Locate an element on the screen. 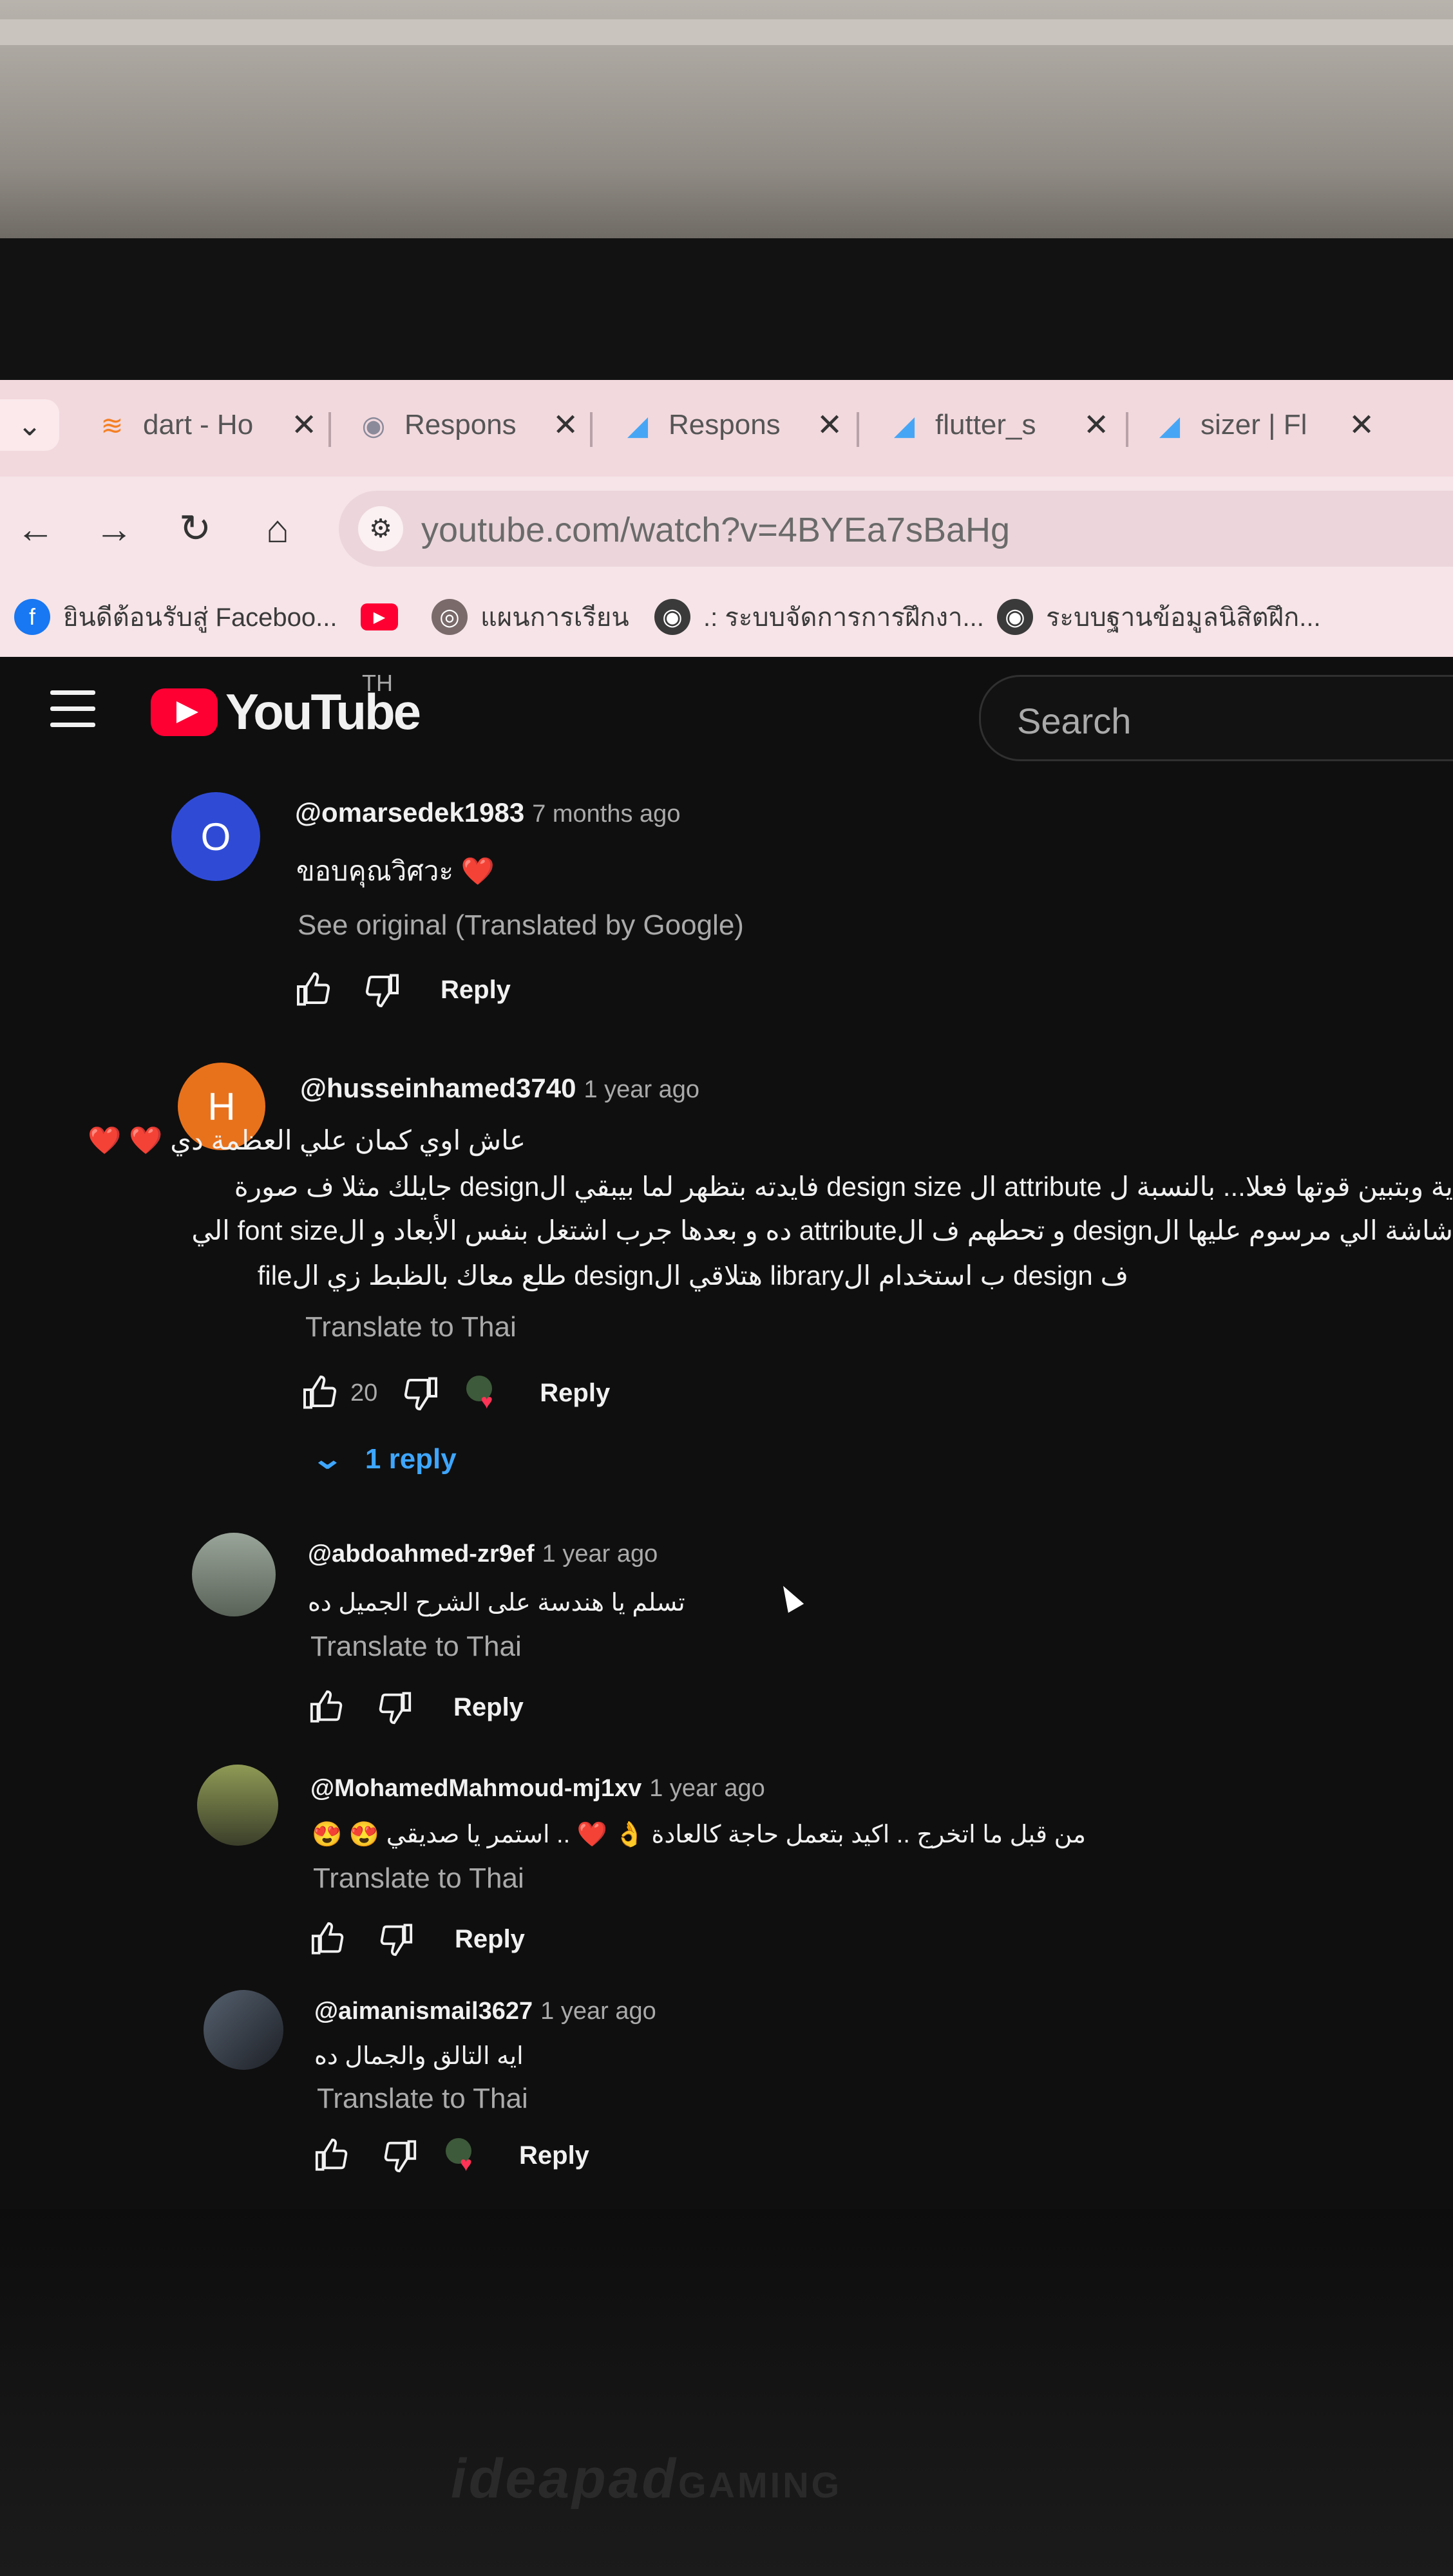 The height and width of the screenshot is (2576, 1453). browser-tab: ◢ sizer | Fl ✕ is located at coordinates (1264, 425).